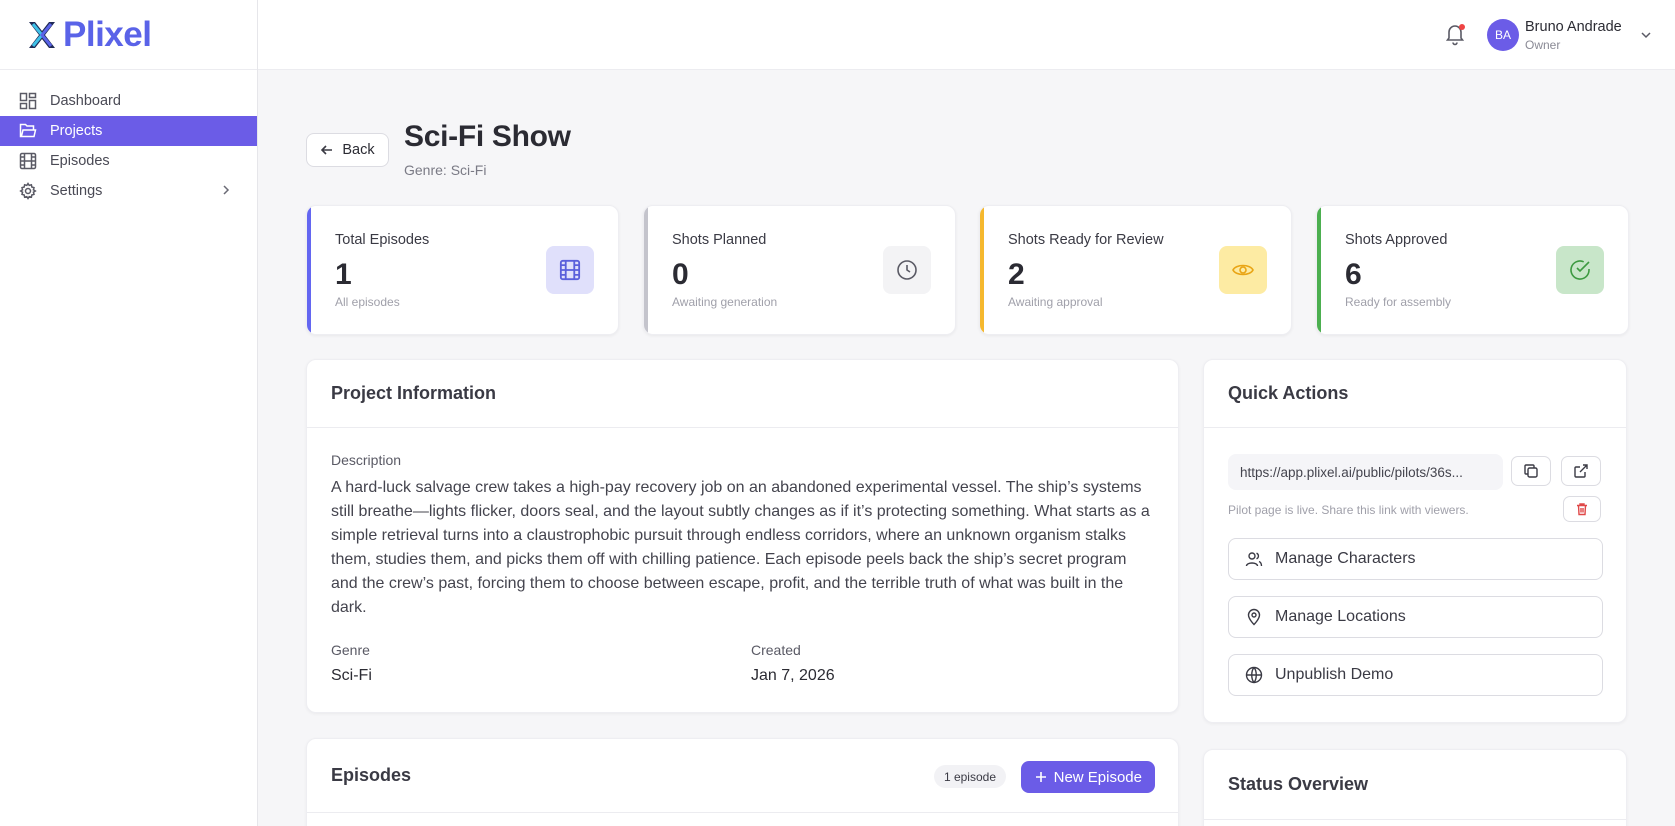 This screenshot has height=826, width=1675. Describe the element at coordinates (1462, 27) in the screenshot. I see `notification-dot` at that location.